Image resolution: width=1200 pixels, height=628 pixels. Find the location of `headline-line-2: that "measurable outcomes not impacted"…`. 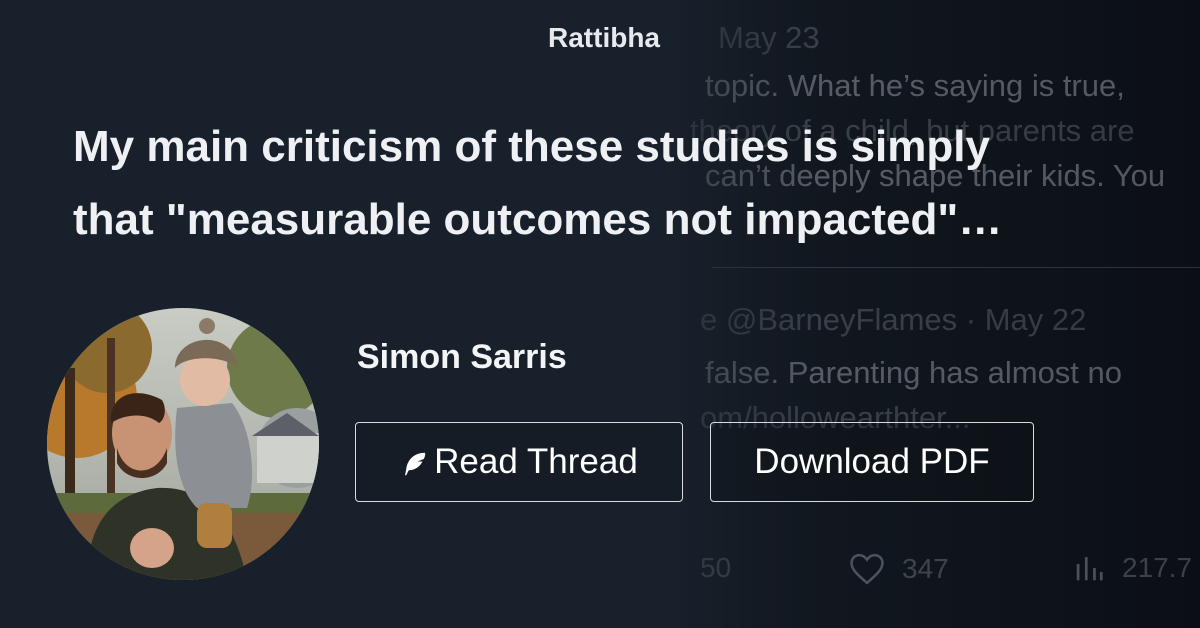

headline-line-2: that "measurable outcomes not impacted"… is located at coordinates (538, 219).